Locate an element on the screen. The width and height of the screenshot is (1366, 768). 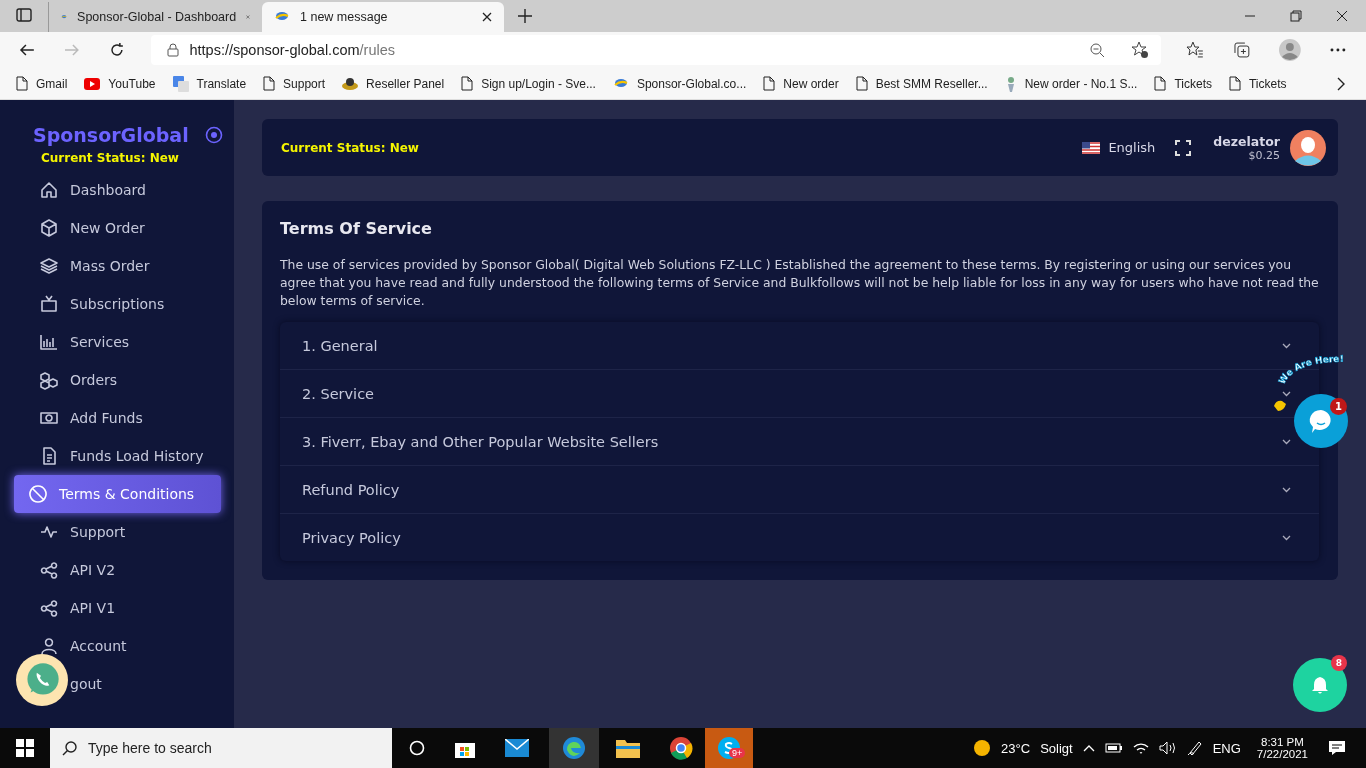
nav-item: New Order is located at coordinates (117, 228).